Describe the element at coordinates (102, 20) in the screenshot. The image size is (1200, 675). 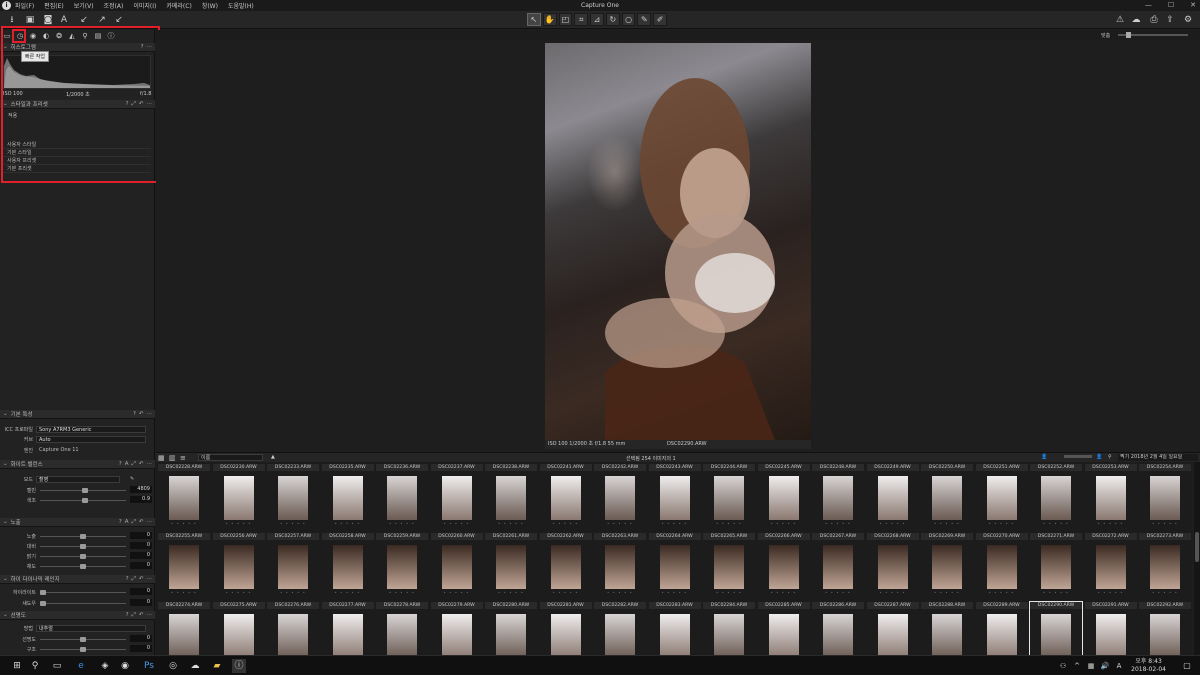
I see `redo-icon: ↗` at that location.